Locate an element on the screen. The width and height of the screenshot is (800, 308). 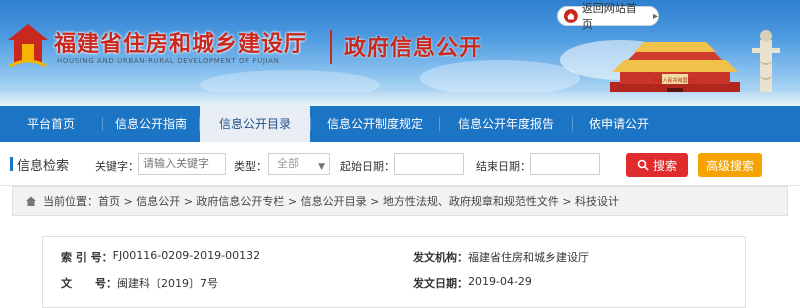
document-number-label: 文 号： is located at coordinates (89, 283).